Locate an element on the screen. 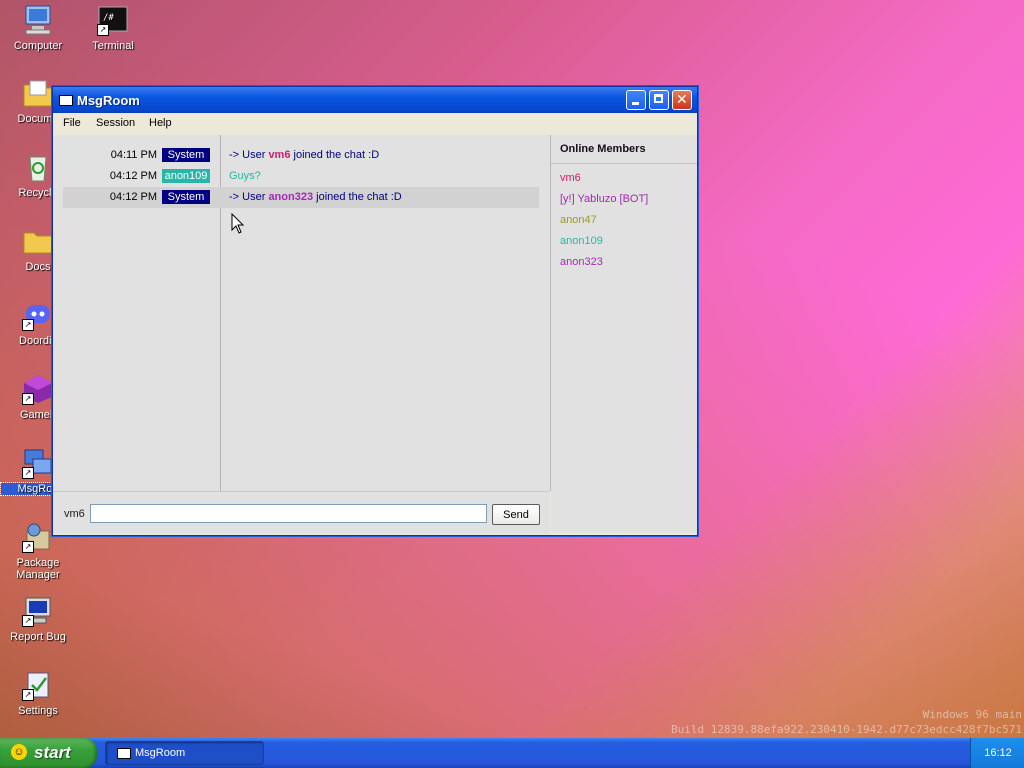 The width and height of the screenshot is (1024, 768). taskbar-item-msgroom: MsgRoom is located at coordinates (184, 753).